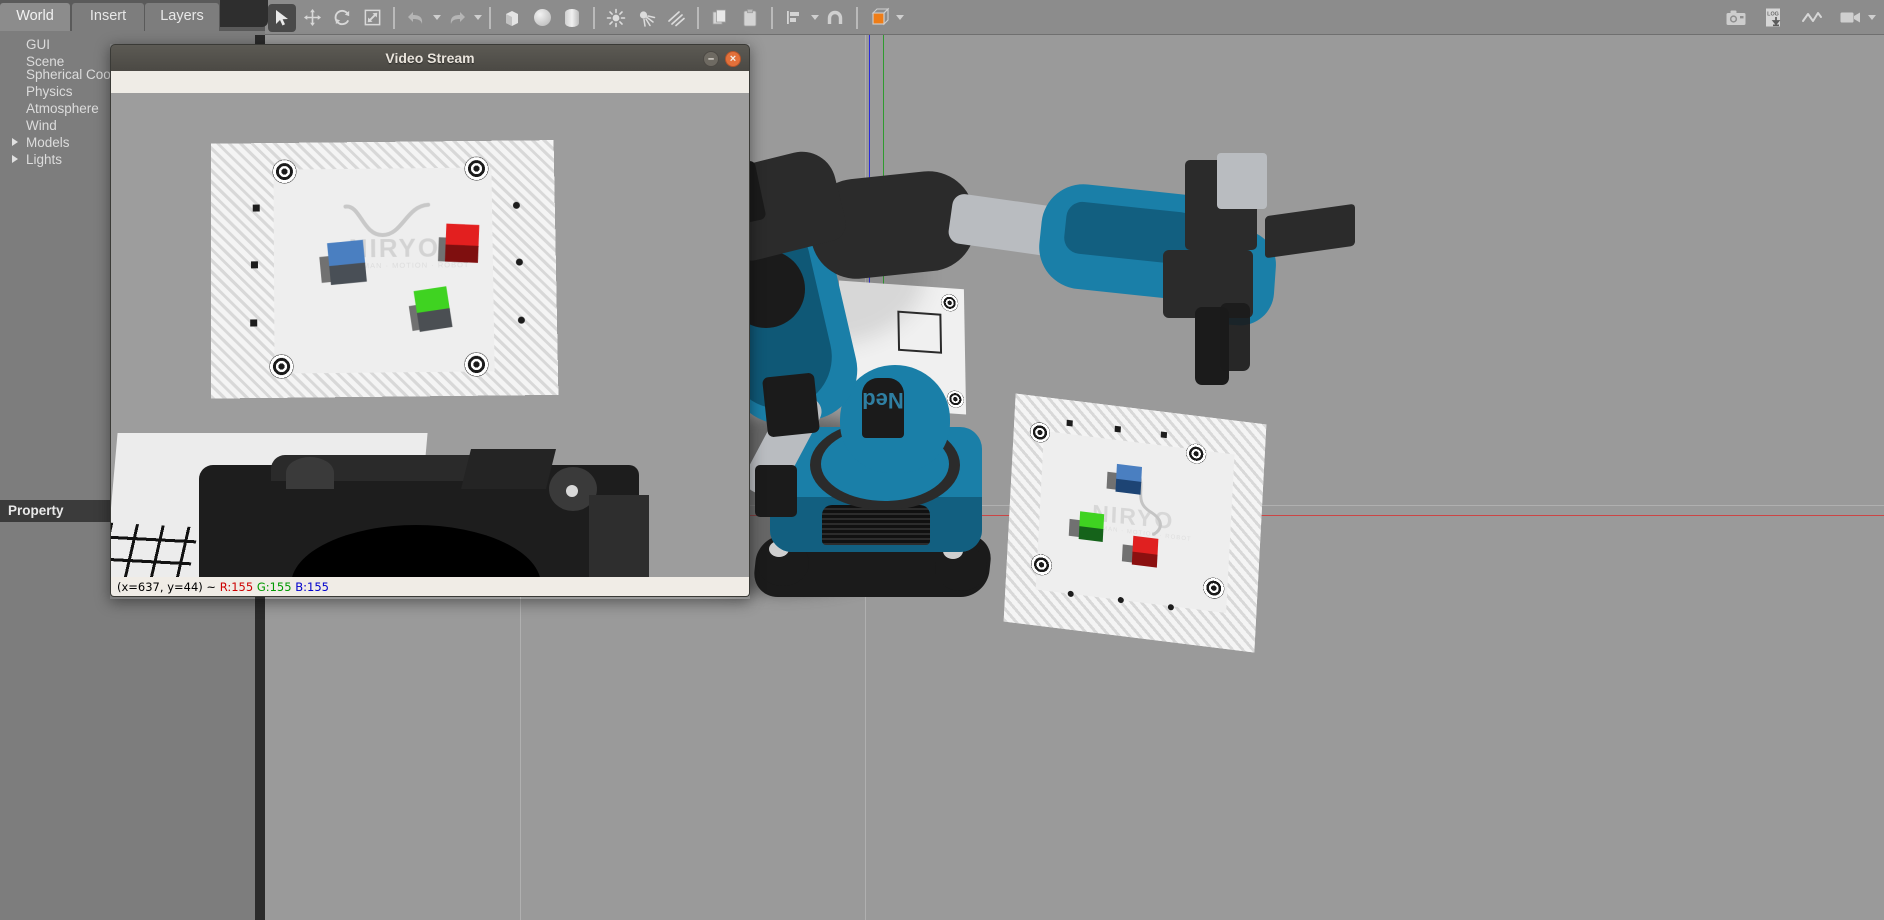  Describe the element at coordinates (1812, 18) in the screenshot. I see `plot-button` at that location.